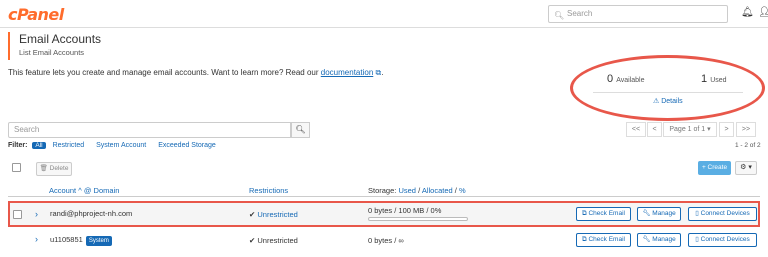  Describe the element at coordinates (84, 190) in the screenshot. I see `account-column-header: Account ^ @ Domain` at that location.